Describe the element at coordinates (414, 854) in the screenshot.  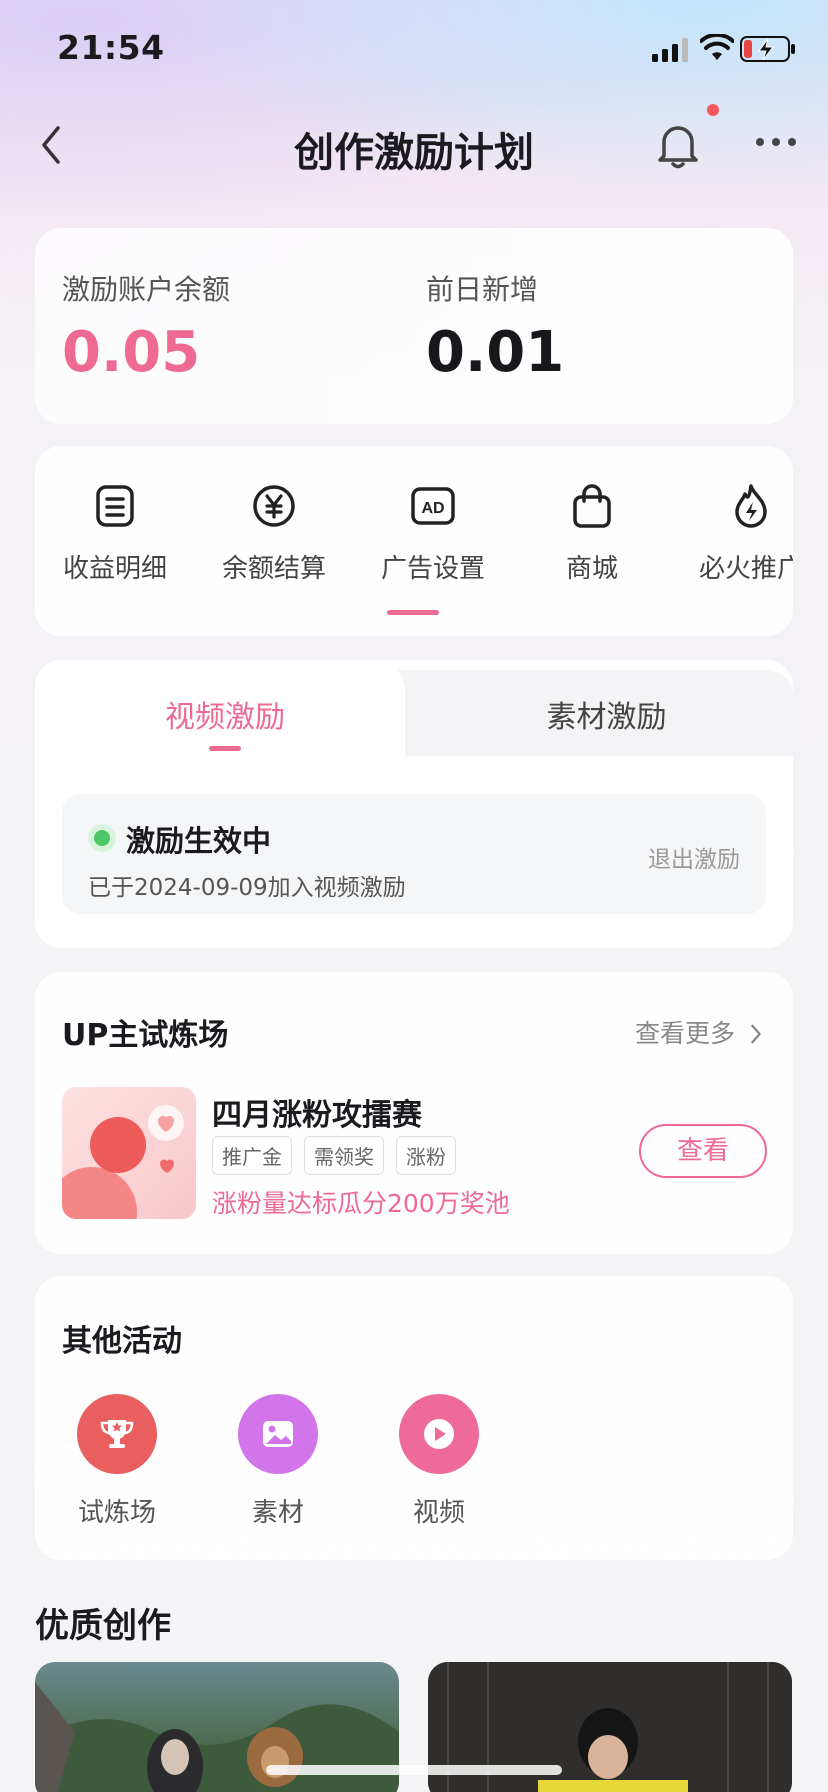
I see `incentive-status-box: 激励生效中 已于2024-09-09加入视频激励 退出激励` at that location.